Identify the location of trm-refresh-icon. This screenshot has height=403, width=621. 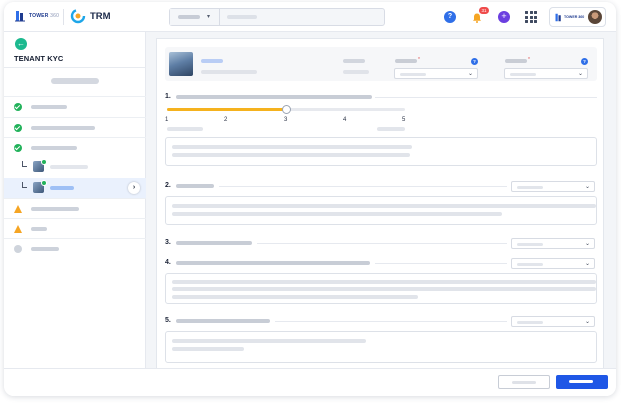
(78, 16).